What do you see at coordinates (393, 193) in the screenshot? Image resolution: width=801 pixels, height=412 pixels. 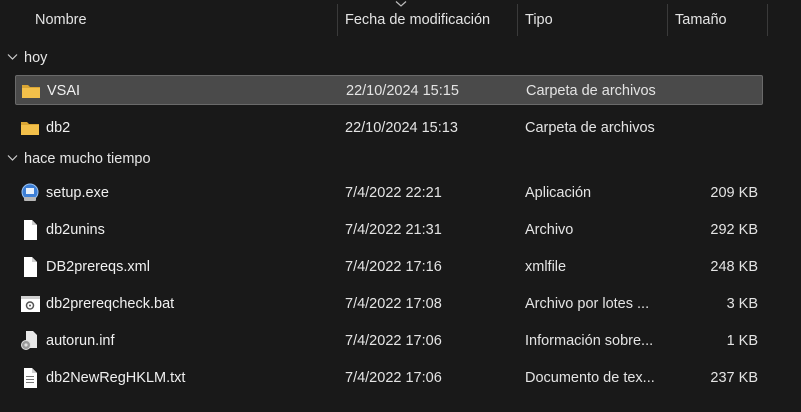 I see `file-date: 7/4/2022 22:21` at bounding box center [393, 193].